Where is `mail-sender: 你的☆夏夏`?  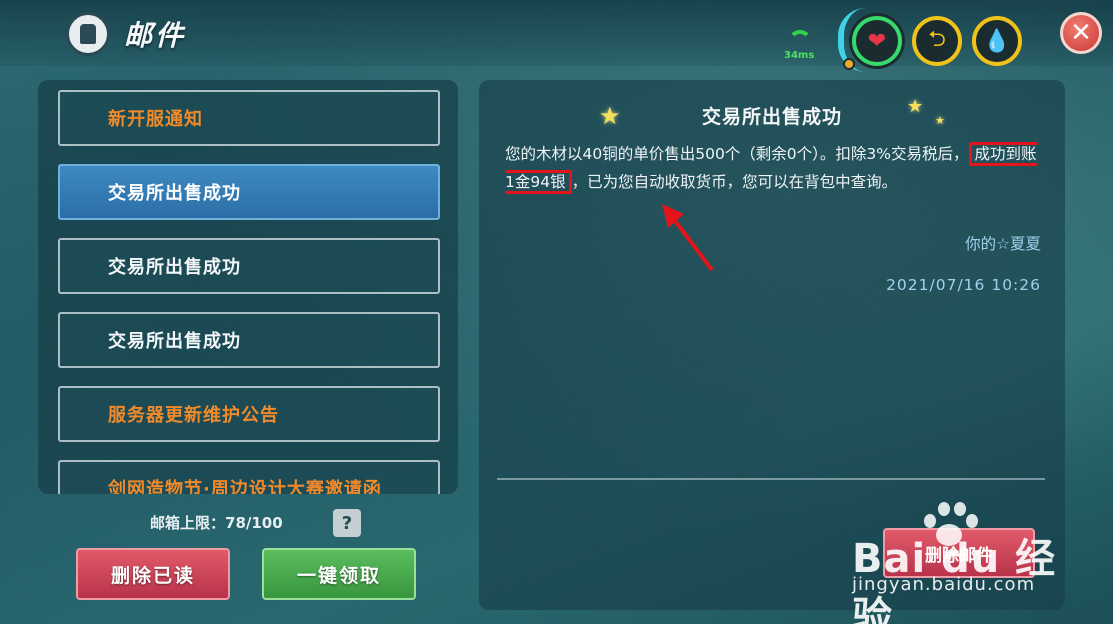
mail-sender: 你的☆夏夏 is located at coordinates (1003, 244).